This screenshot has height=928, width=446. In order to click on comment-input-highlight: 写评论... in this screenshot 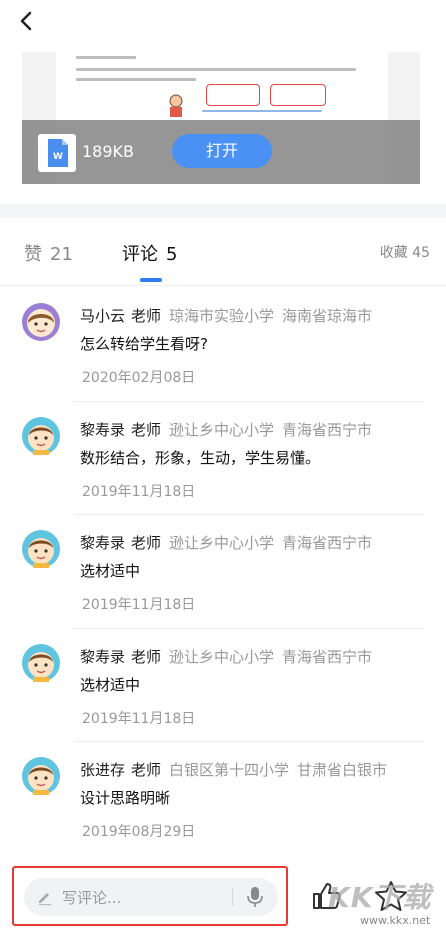, I will do `click(150, 896)`.